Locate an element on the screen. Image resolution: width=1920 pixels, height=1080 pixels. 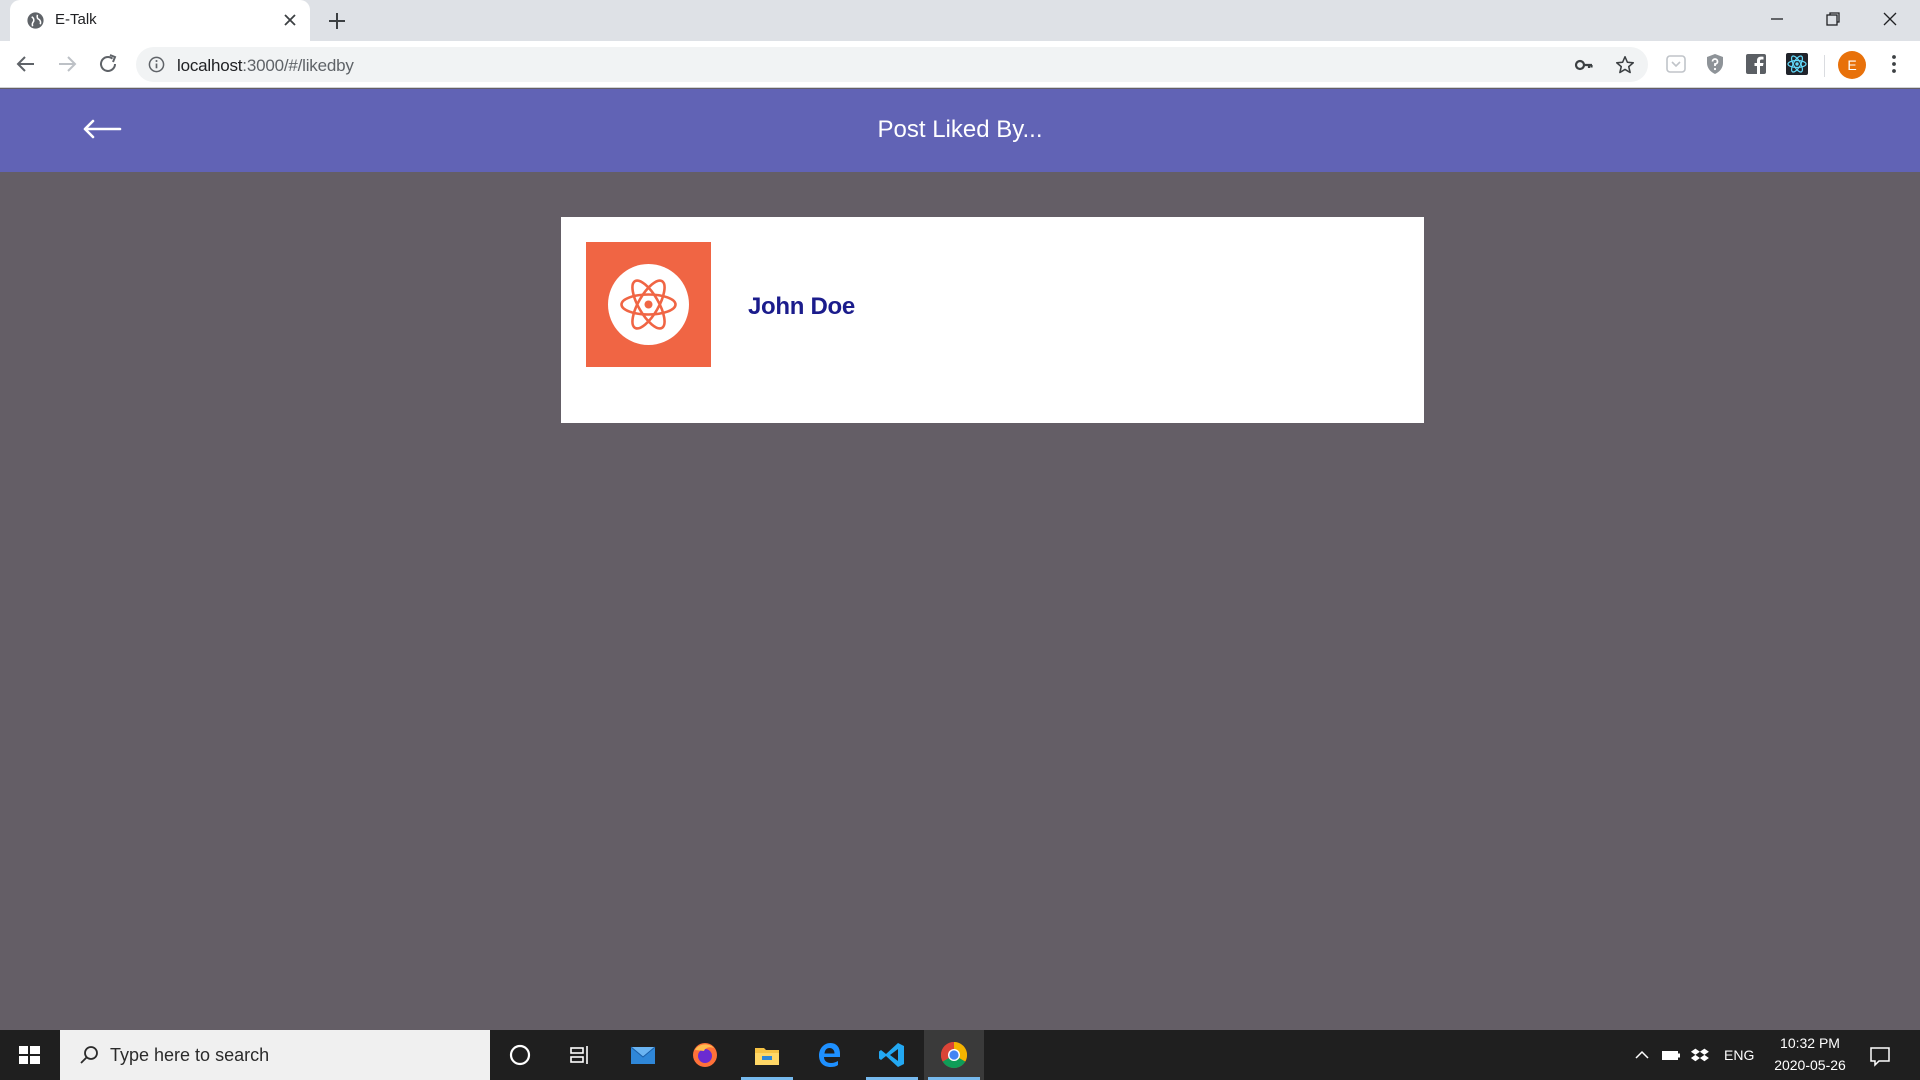
back-nav-icon is located at coordinates (26, 64).